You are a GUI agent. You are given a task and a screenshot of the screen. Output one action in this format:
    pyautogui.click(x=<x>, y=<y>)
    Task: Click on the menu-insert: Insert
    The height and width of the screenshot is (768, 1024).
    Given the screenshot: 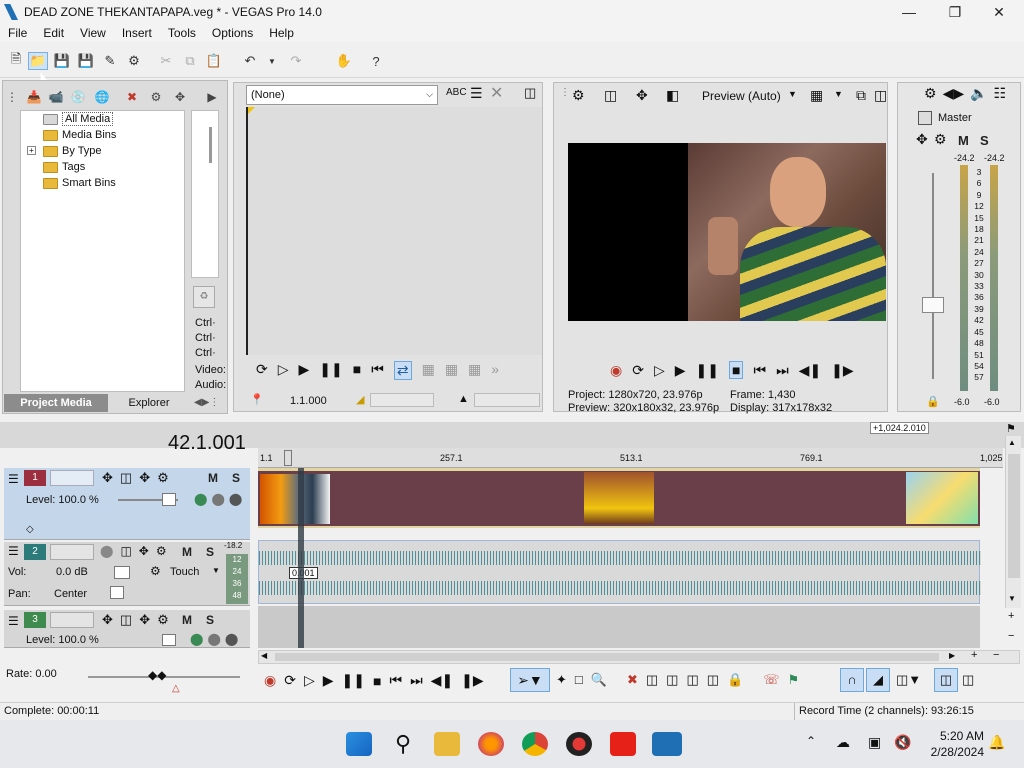 What is the action you would take?
    pyautogui.click(x=137, y=33)
    